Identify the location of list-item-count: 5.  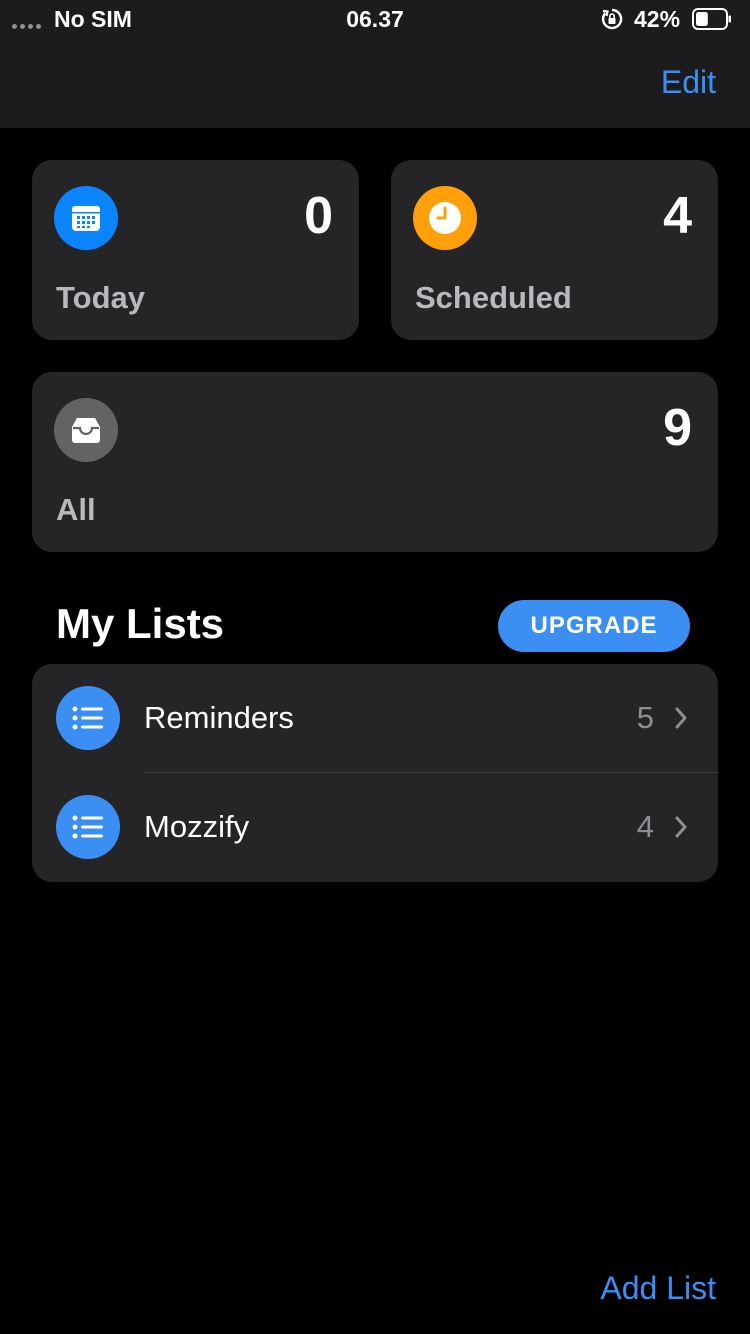
(645, 717).